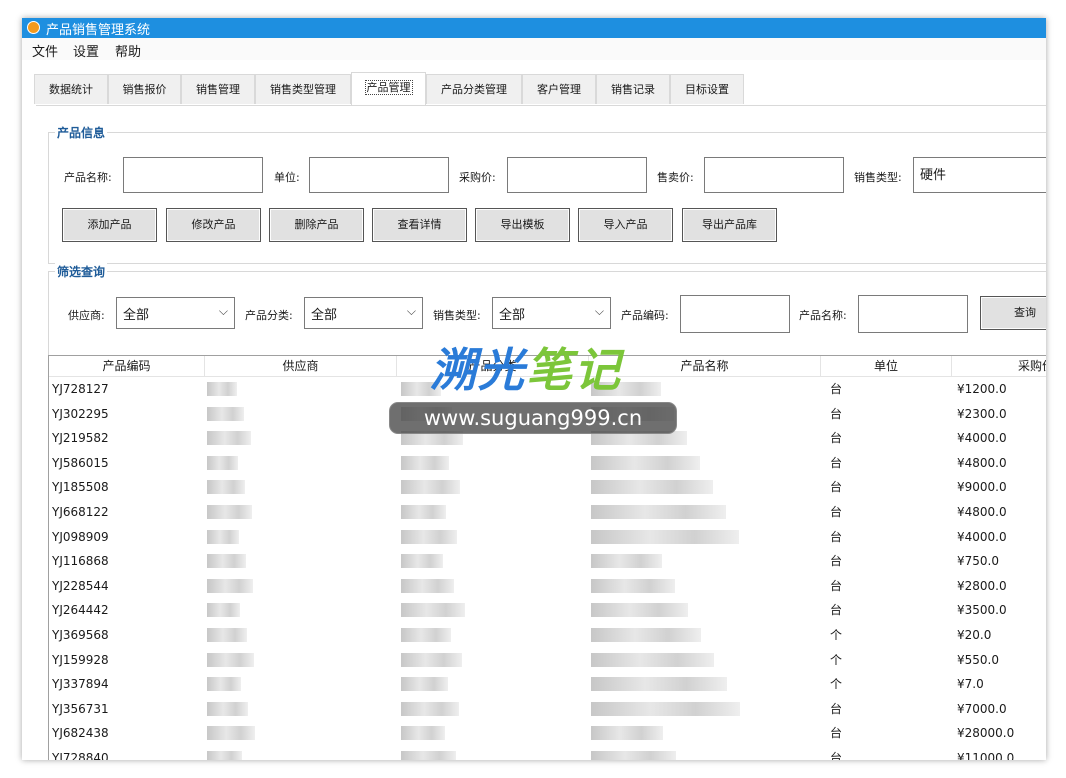 The height and width of the screenshot is (778, 1066). Describe the element at coordinates (80, 610) in the screenshot. I see `cell-product-code: YJ264442` at that location.